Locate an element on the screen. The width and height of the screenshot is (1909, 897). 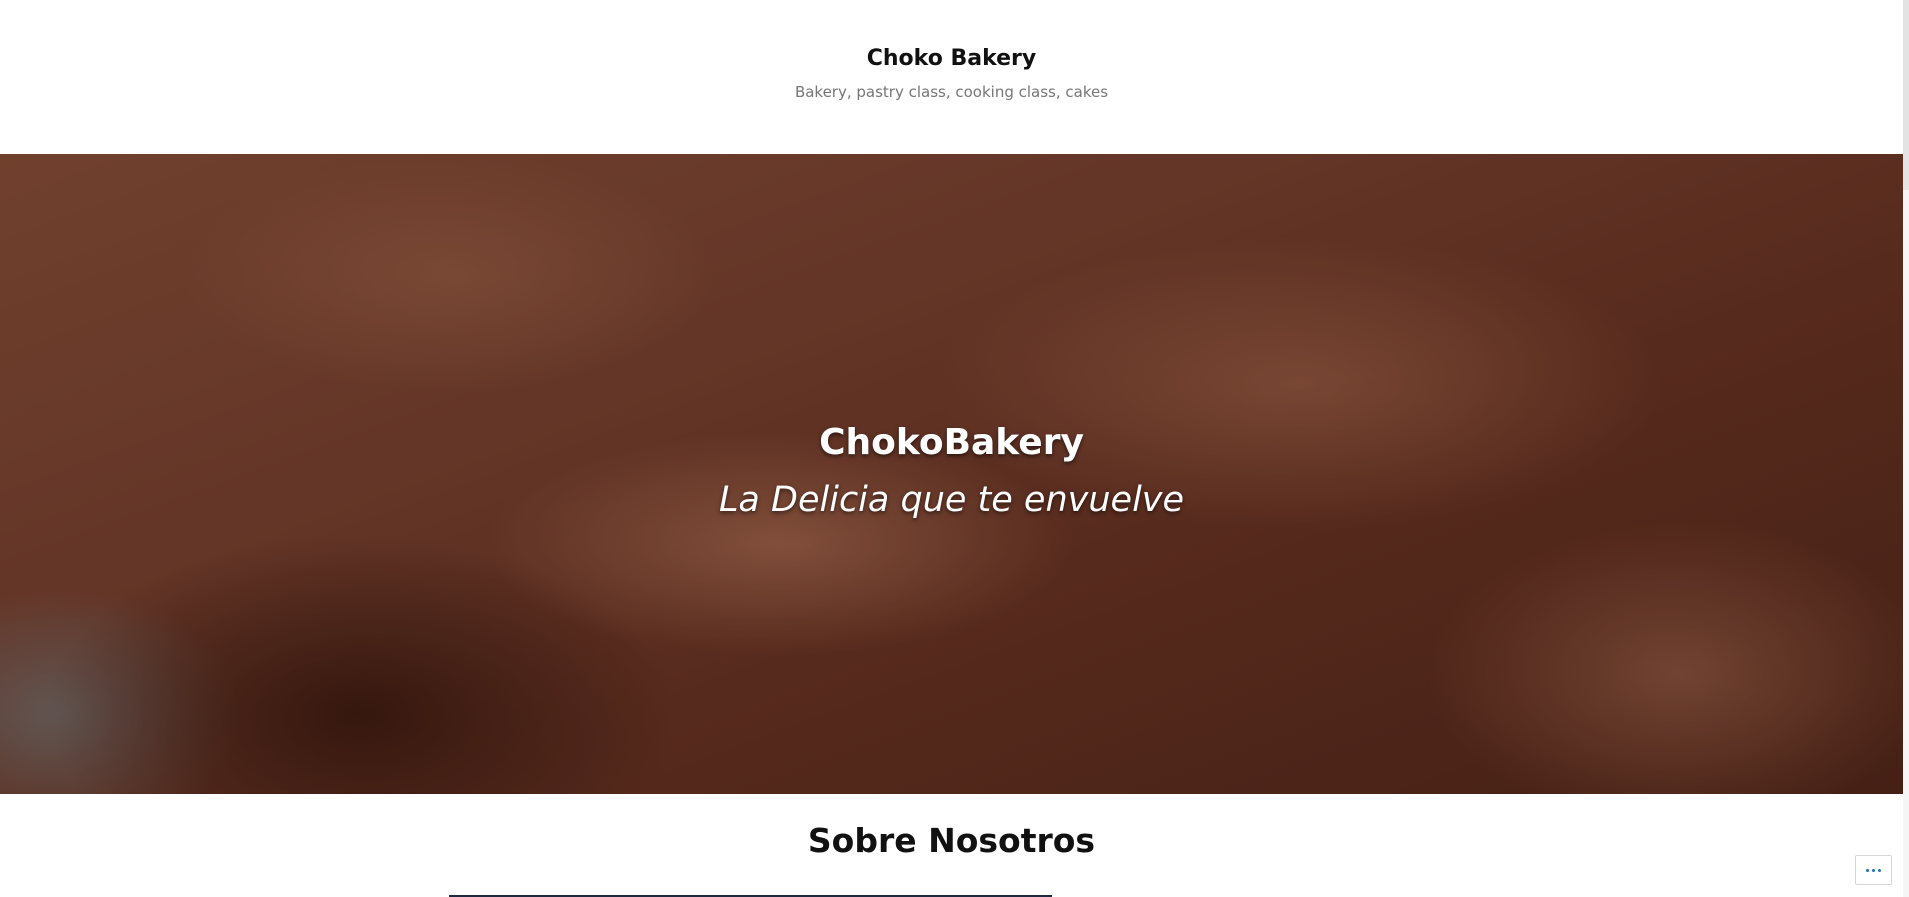
site-title-link: Choko Bakery is located at coordinates (951, 58).